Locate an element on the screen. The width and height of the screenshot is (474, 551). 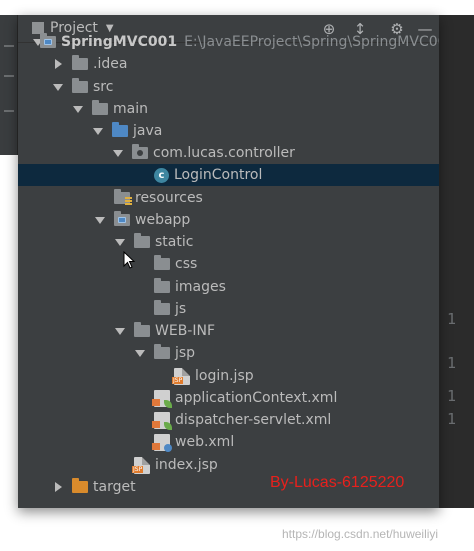
editor-gutter: 1 1 1 1 is located at coordinates (456, 261).